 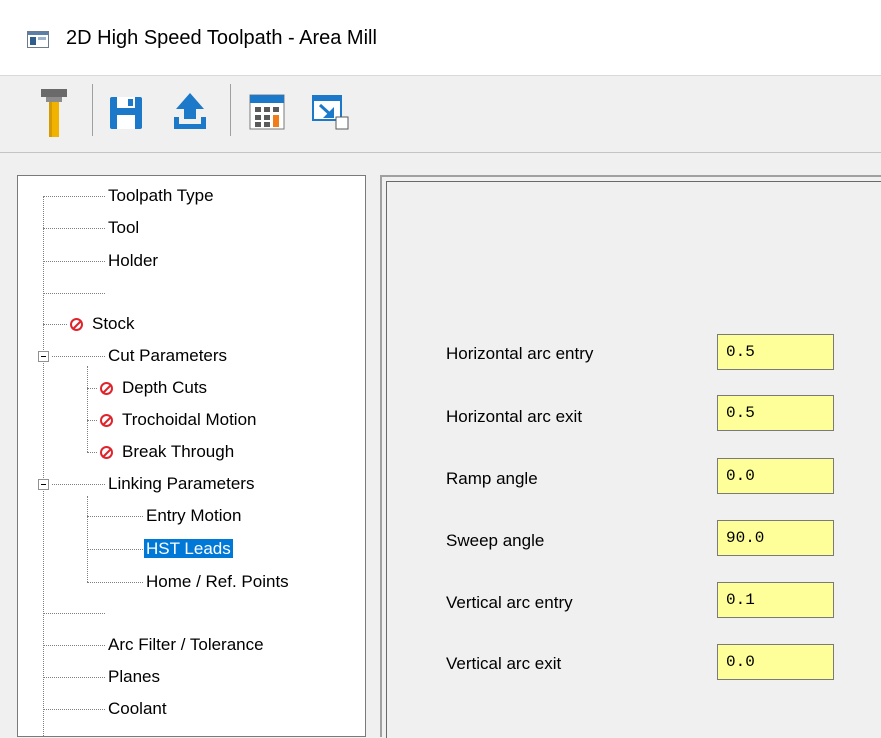 I want to click on vertical-arc-entry-label: Vertical arc entry, so click(x=509, y=602).